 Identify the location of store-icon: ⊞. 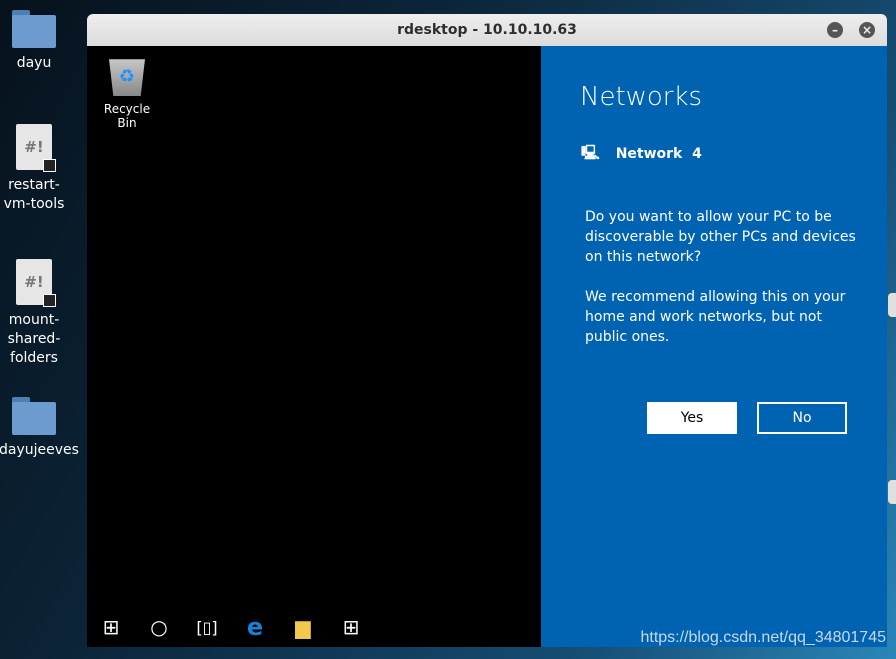
(351, 627).